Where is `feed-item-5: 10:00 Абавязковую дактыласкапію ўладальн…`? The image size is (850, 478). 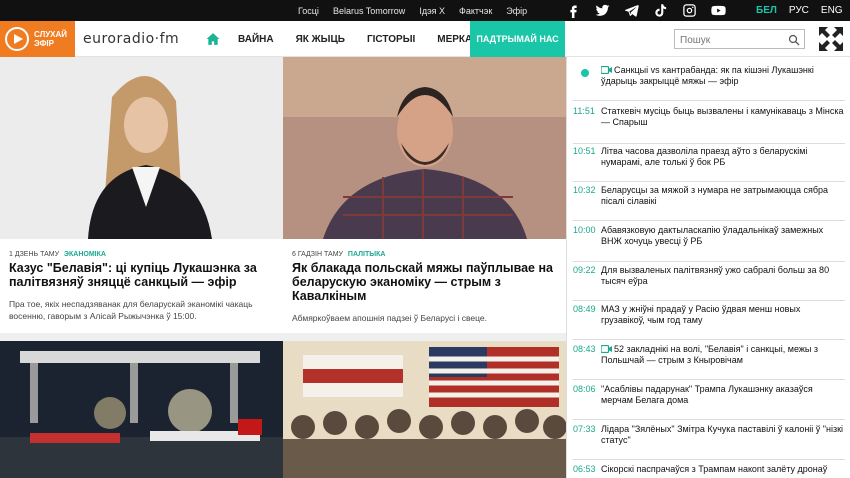
feed-item-5: 10:00 Абавязковую дактыласкапію ўладальн… is located at coordinates (709, 243).